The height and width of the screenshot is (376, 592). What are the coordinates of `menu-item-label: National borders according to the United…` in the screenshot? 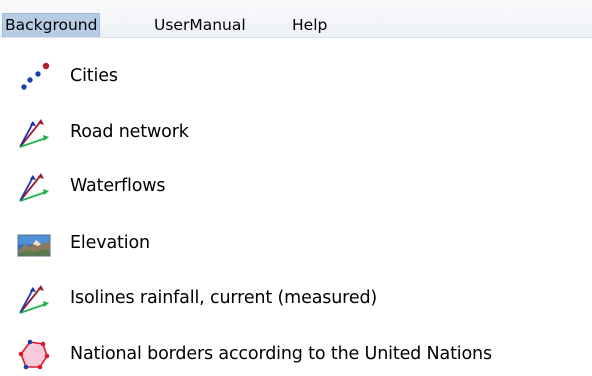 It's located at (281, 354).